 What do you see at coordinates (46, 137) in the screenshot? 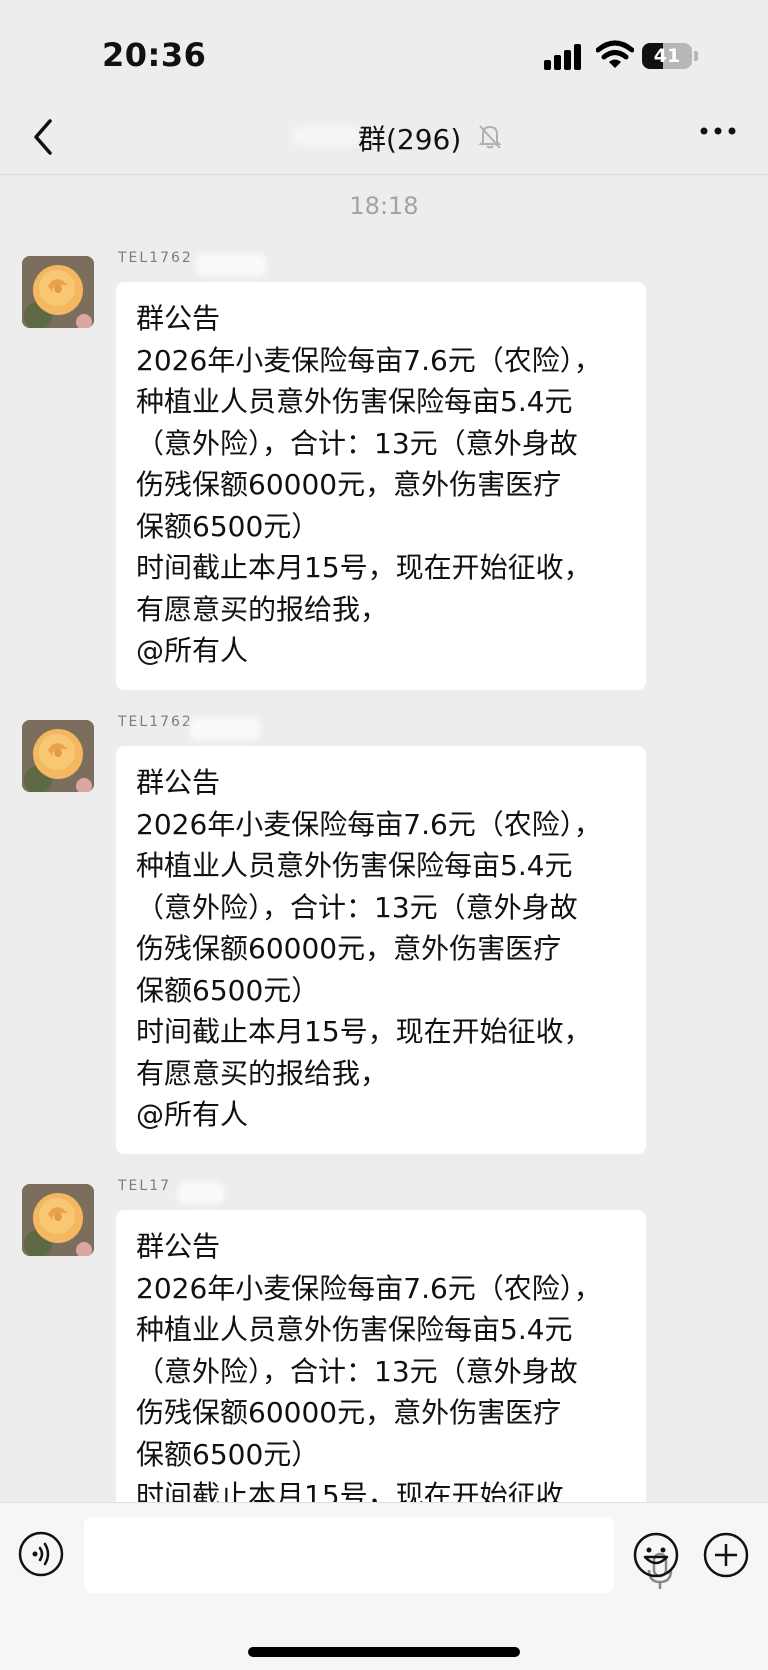
I see `chevron-left-icon` at bounding box center [46, 137].